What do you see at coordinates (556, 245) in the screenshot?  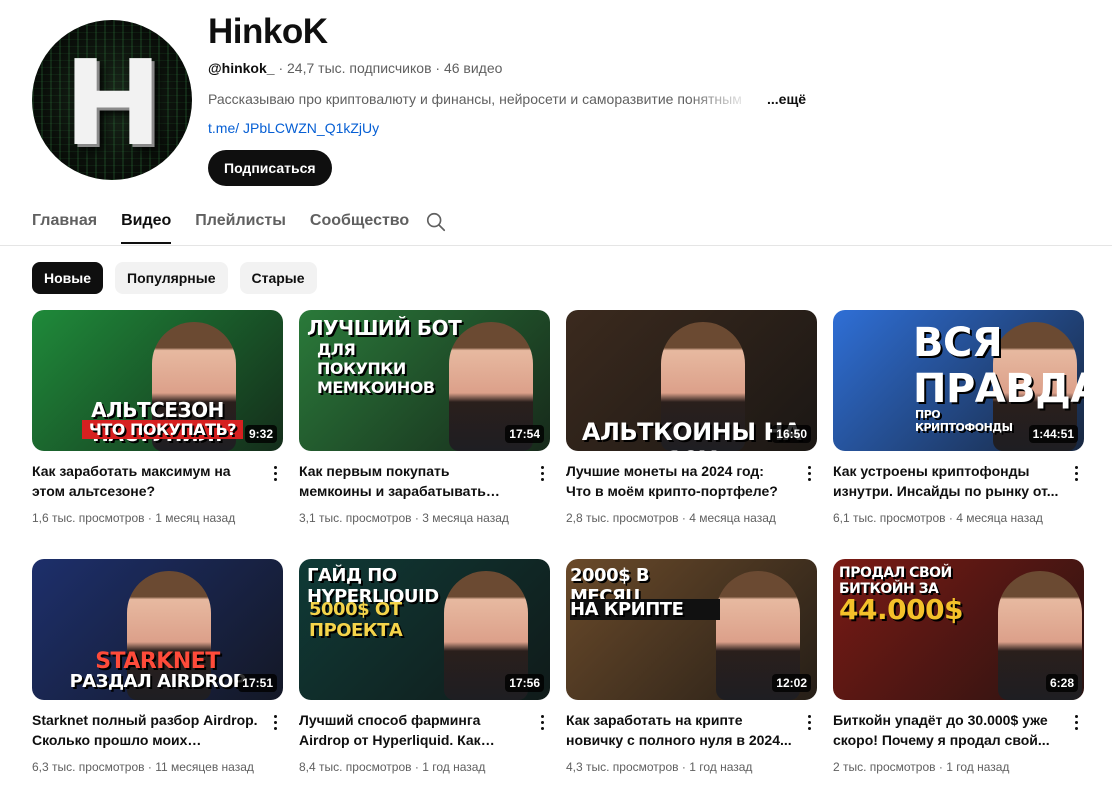 I see `tabs-divider` at bounding box center [556, 245].